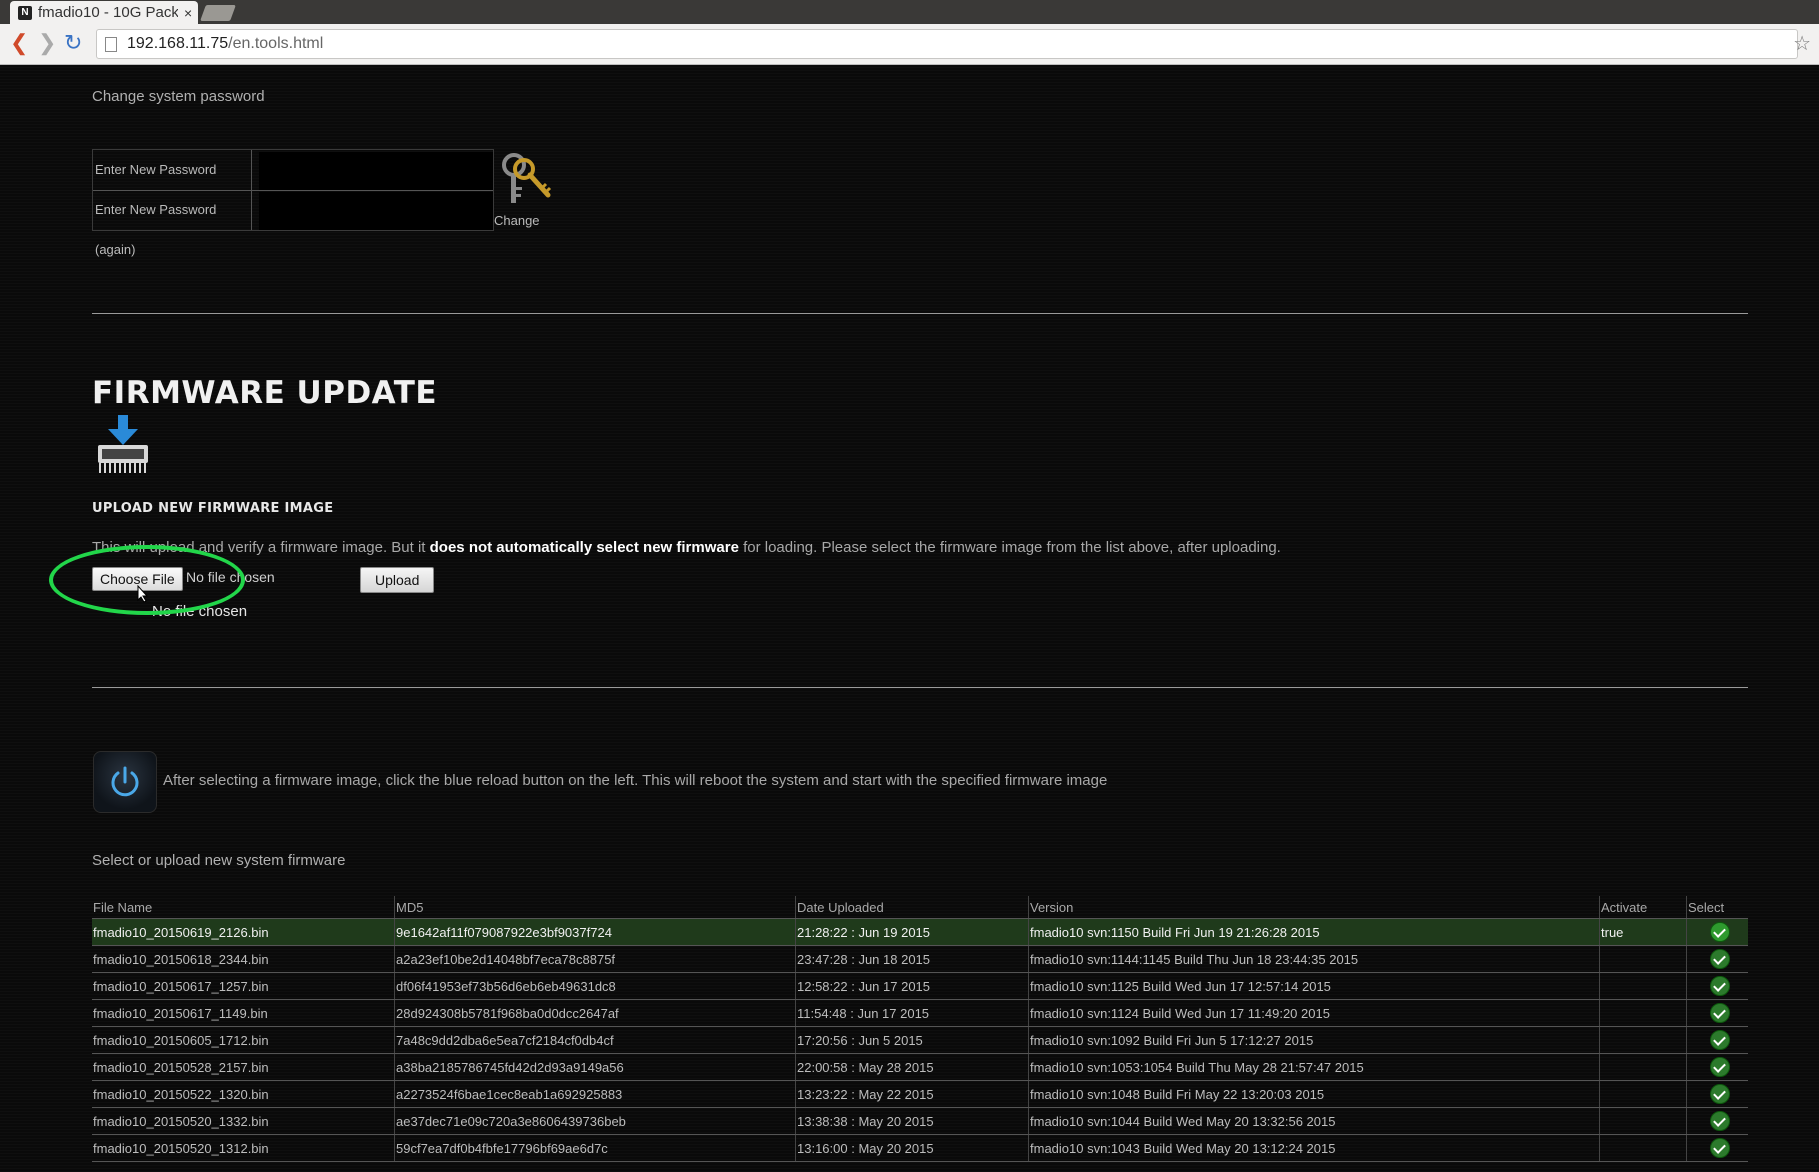  Describe the element at coordinates (912, 986) in the screenshot. I see `date-cell: 12:58:22 : Jun 17 2015` at that location.